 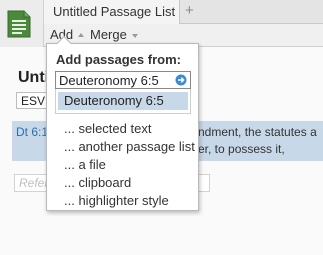 I want to click on go-arrow-icon, so click(x=181, y=80).